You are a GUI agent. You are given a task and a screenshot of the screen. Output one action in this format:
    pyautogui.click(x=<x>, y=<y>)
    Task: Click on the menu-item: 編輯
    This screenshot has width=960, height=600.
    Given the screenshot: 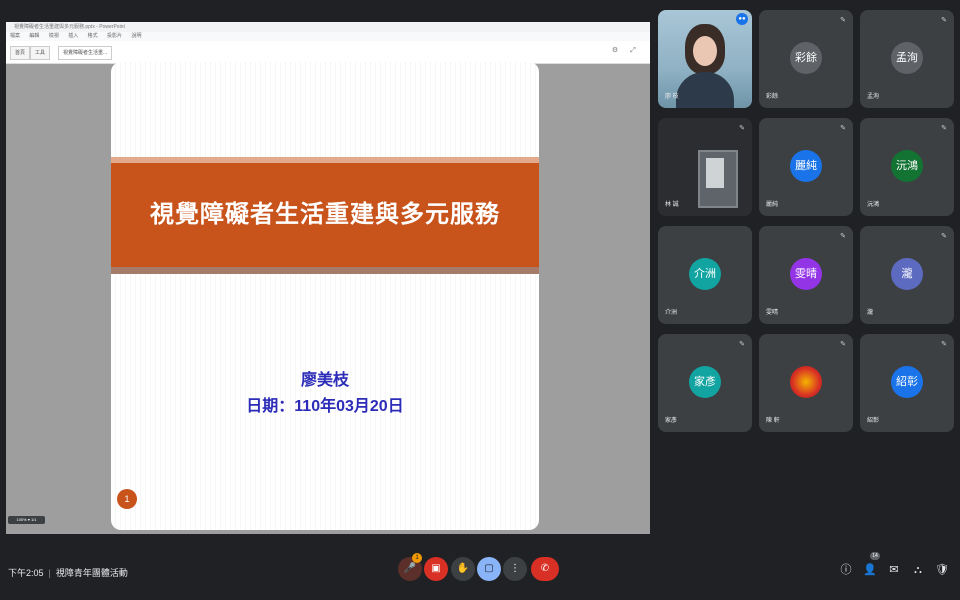 What is the action you would take?
    pyautogui.click(x=34, y=36)
    